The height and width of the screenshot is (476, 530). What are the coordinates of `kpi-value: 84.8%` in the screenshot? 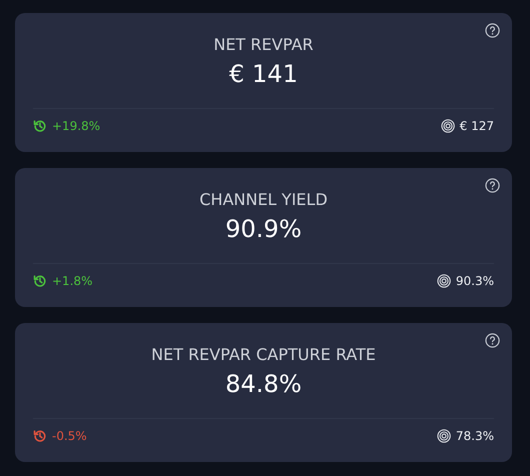 It's located at (263, 384).